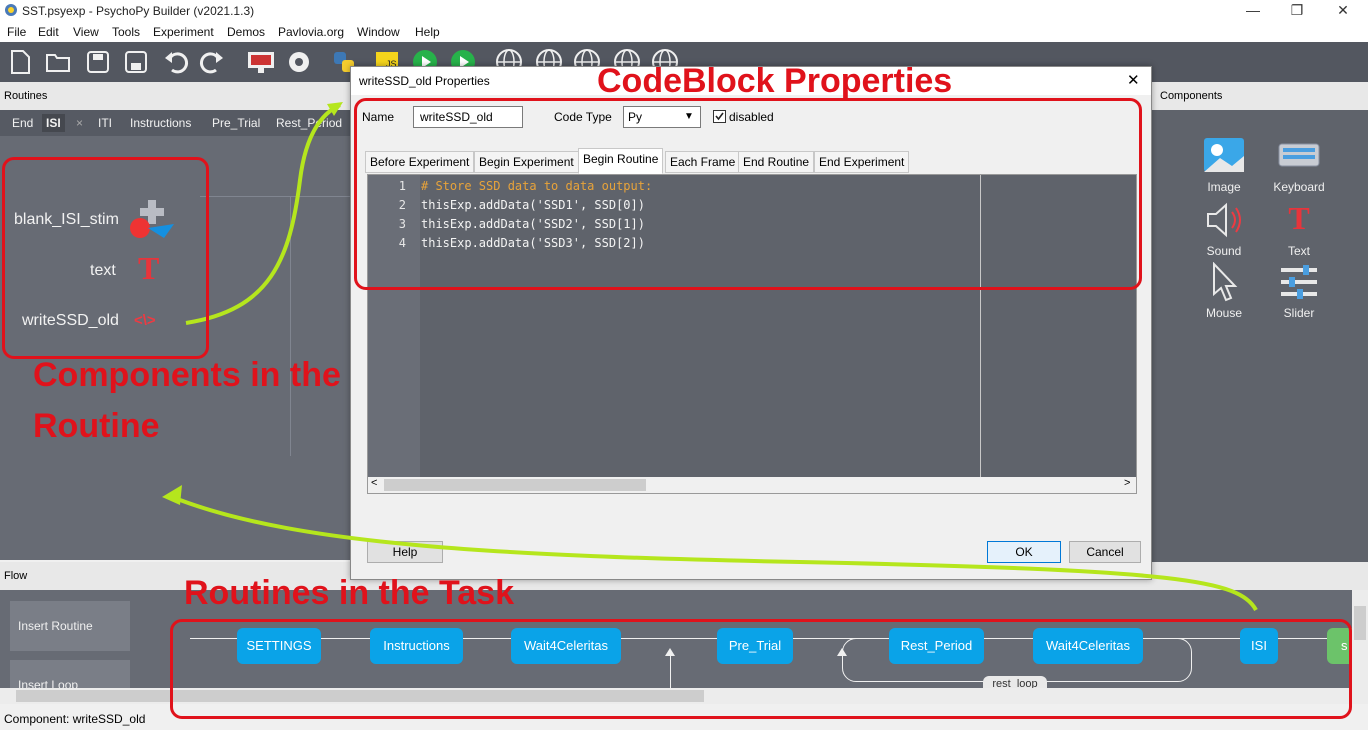 The image size is (1368, 730). What do you see at coordinates (105, 258) in the screenshot?
I see `components-highlight-box` at bounding box center [105, 258].